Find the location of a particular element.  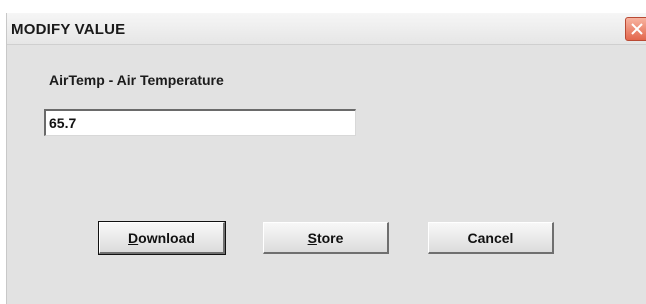

title-bar: MODIFY VALUE is located at coordinates (326, 29).